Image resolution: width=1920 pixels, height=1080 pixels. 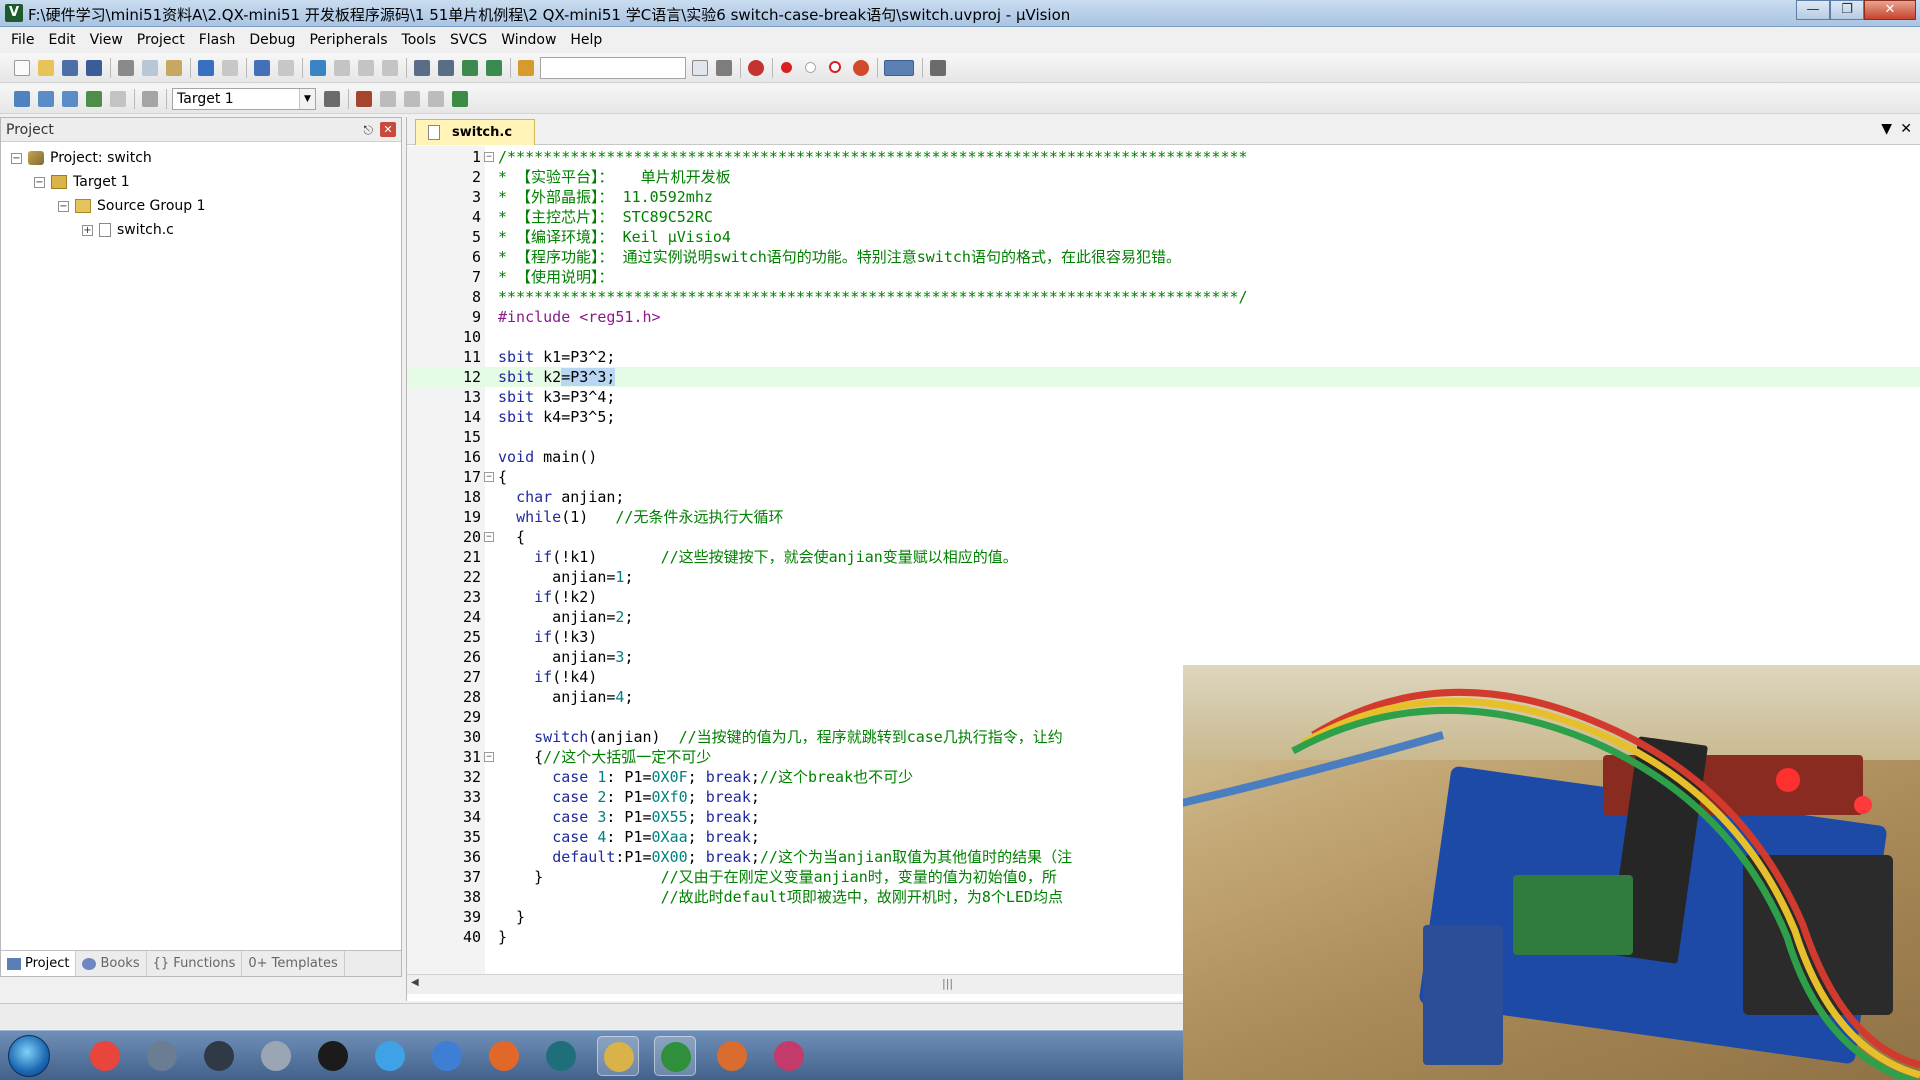 I want to click on taskbar-flower-app-icon, so click(x=390, y=1056).